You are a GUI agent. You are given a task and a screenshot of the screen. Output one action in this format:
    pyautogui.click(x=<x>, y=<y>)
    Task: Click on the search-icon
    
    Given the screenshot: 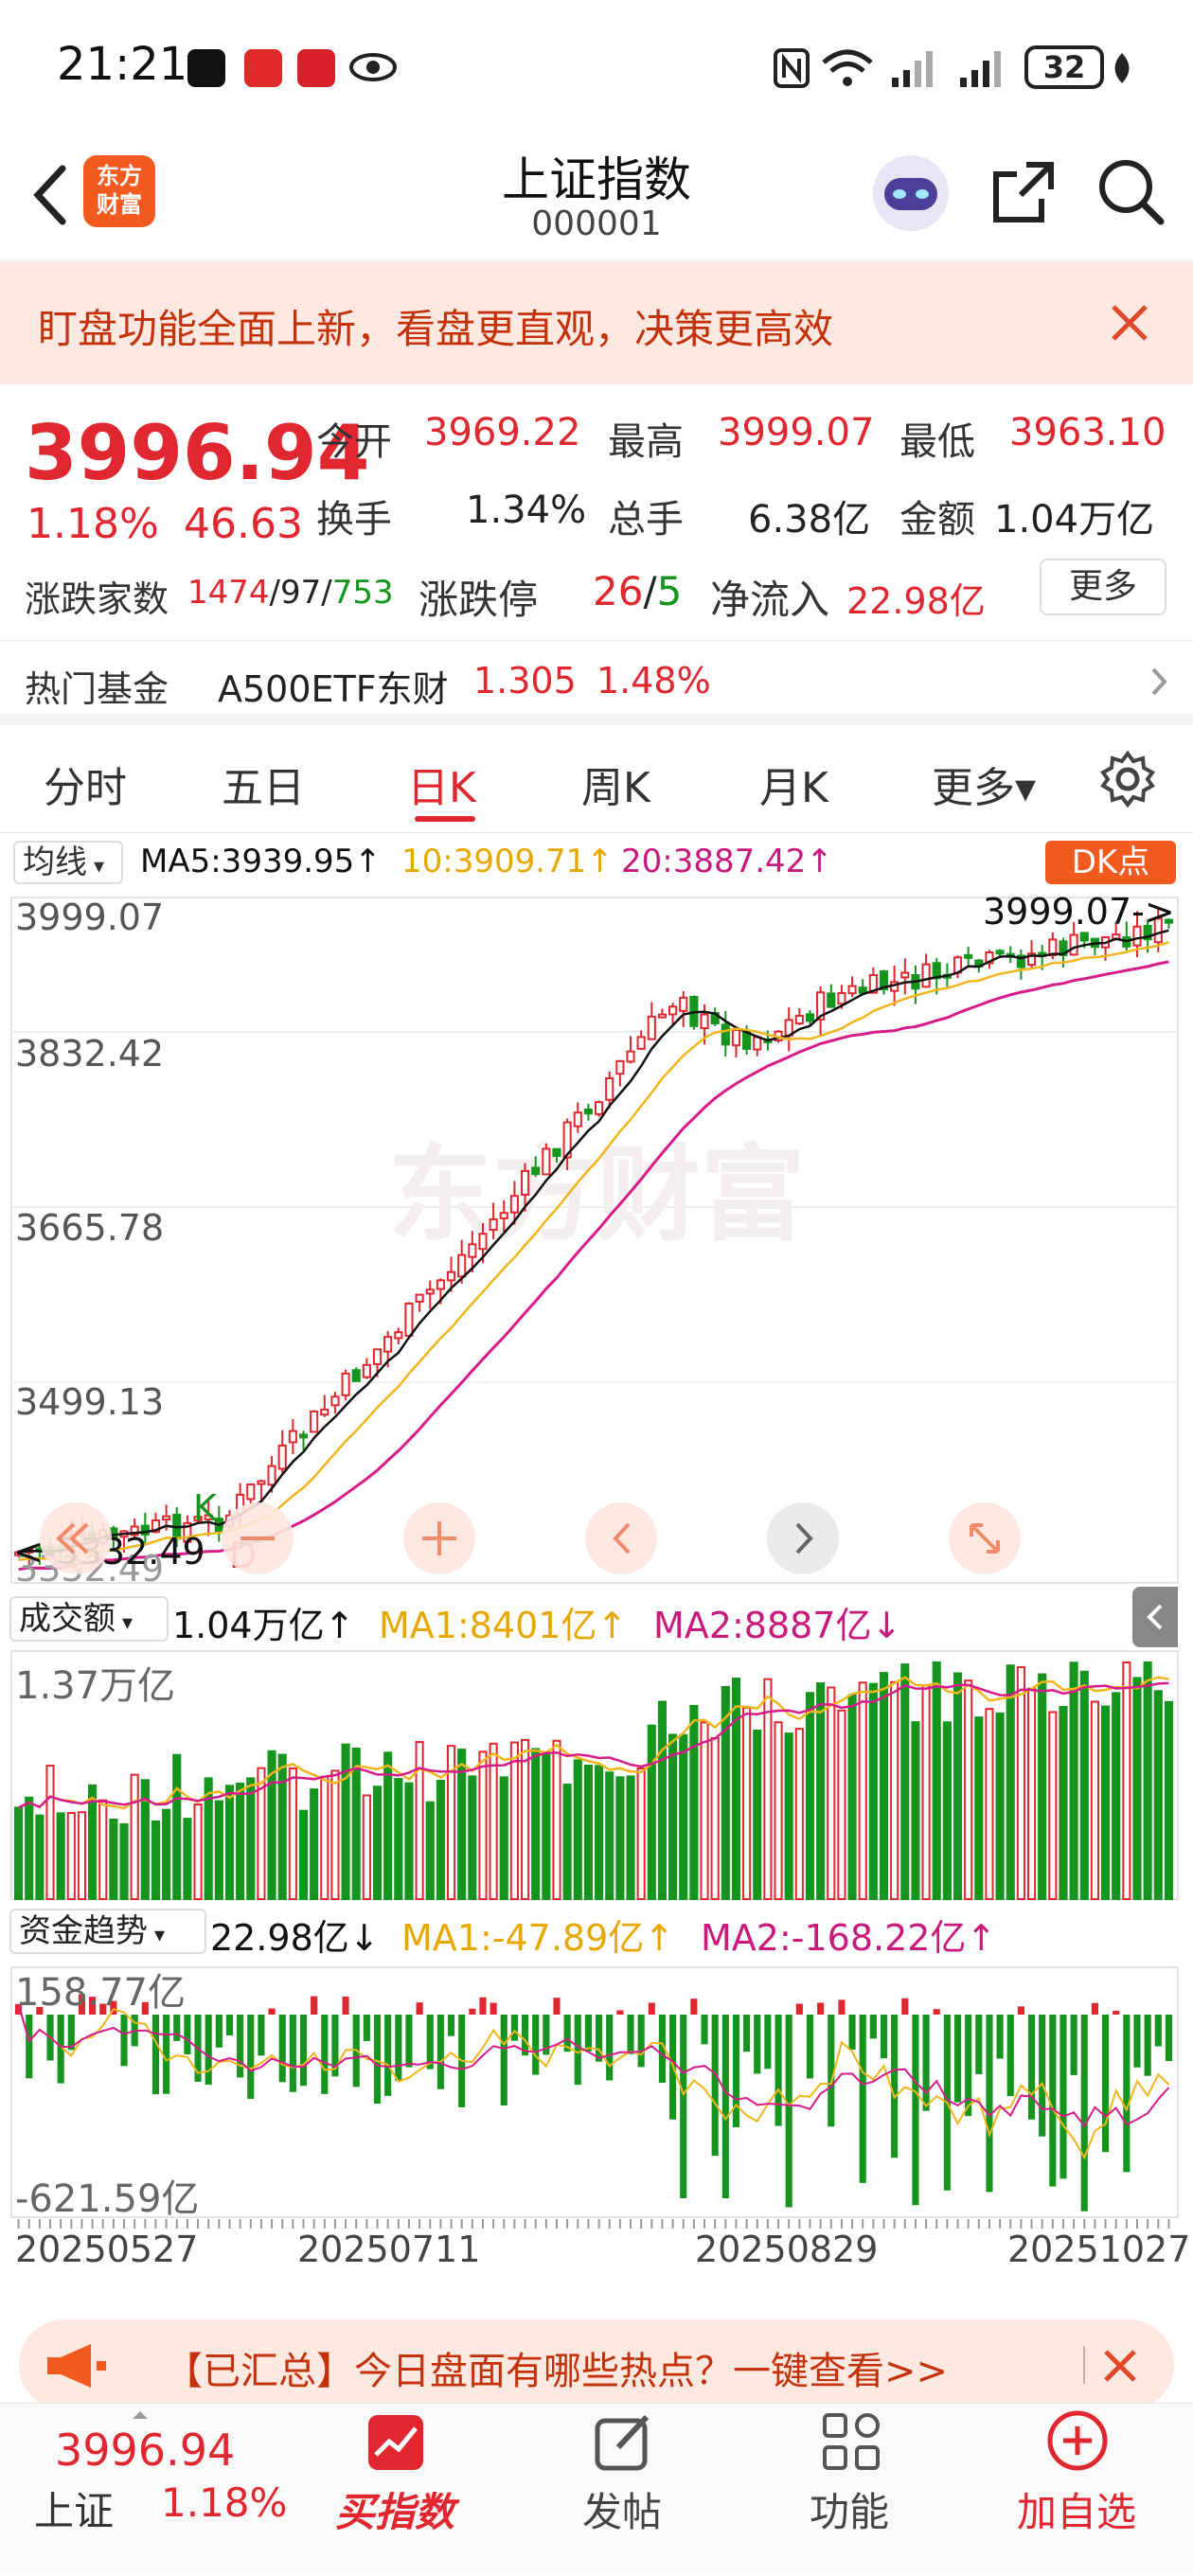 What is the action you would take?
    pyautogui.click(x=1130, y=192)
    